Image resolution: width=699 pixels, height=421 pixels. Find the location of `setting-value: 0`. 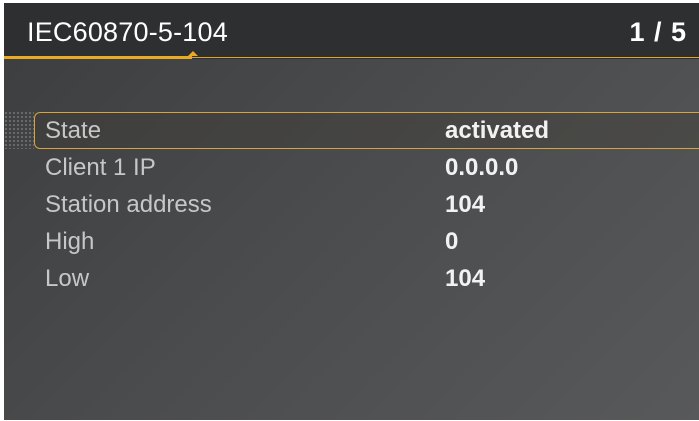

setting-value: 0 is located at coordinates (452, 241).